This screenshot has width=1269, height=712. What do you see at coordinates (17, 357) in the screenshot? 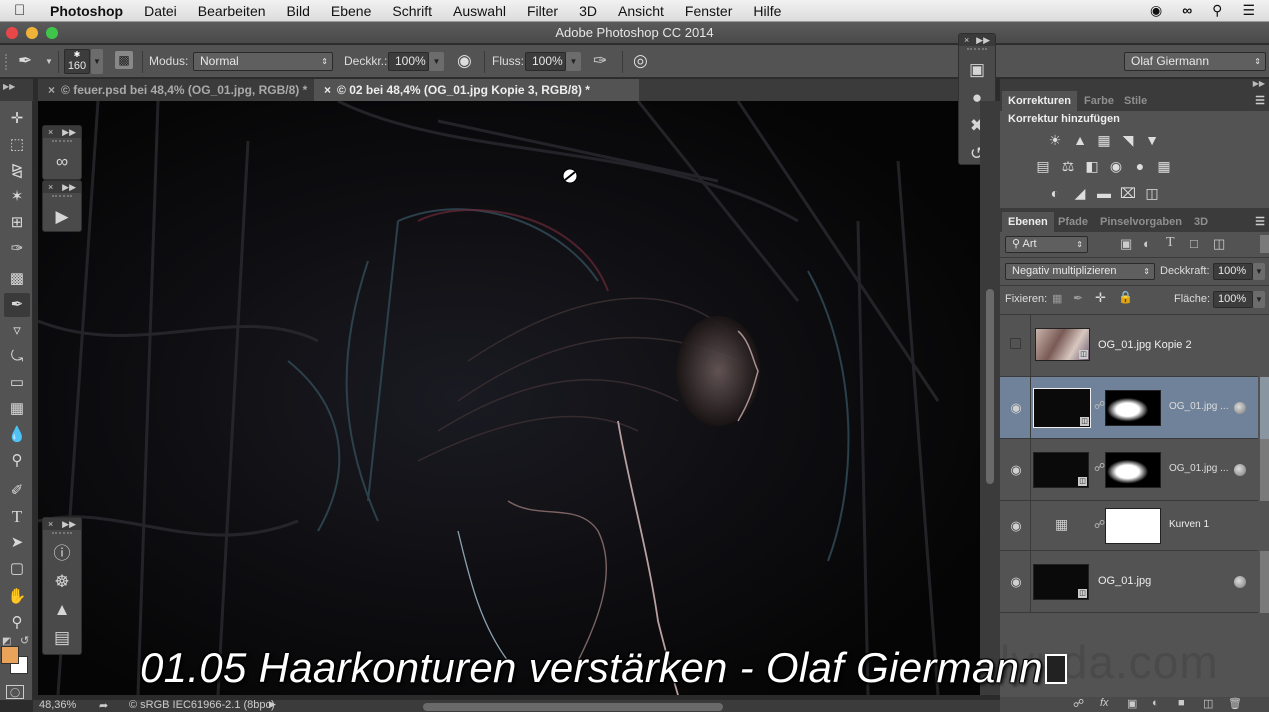
I see `history-brush-tool: ⤿` at bounding box center [17, 357].